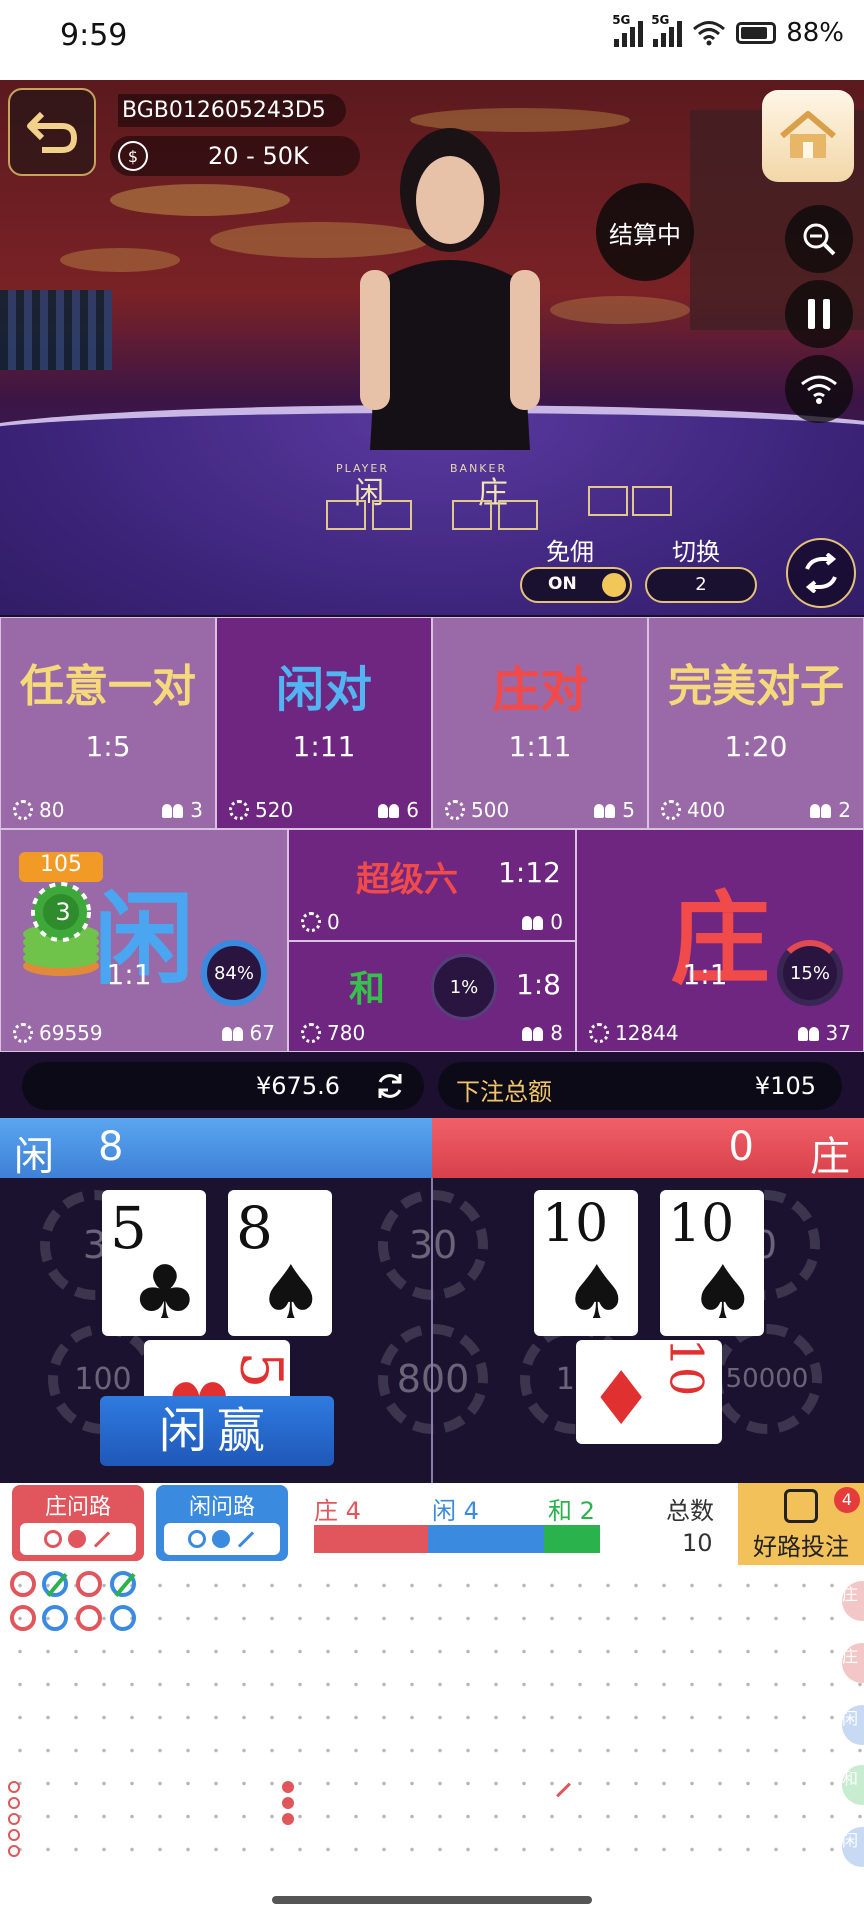 This screenshot has height=1920, width=864. What do you see at coordinates (432, 1900) in the screenshot?
I see `home-indicator` at bounding box center [432, 1900].